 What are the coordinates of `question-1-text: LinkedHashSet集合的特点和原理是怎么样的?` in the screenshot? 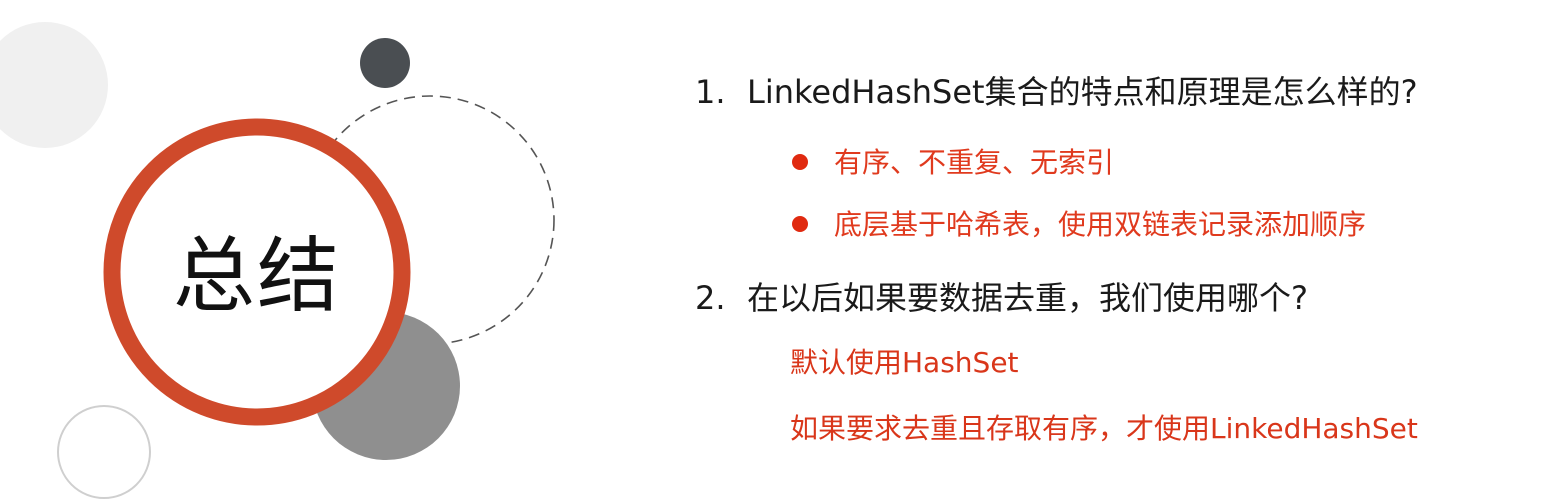 It's located at (1082, 92).